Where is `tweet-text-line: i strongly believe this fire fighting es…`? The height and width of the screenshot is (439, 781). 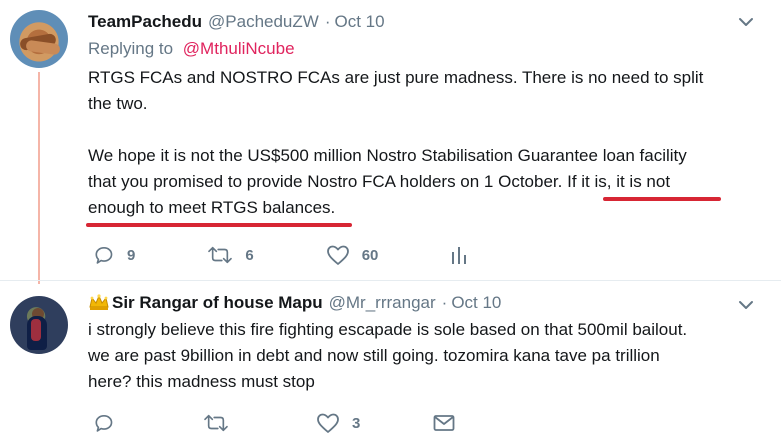 tweet-text-line: i strongly believe this fire fighting es… is located at coordinates (388, 329).